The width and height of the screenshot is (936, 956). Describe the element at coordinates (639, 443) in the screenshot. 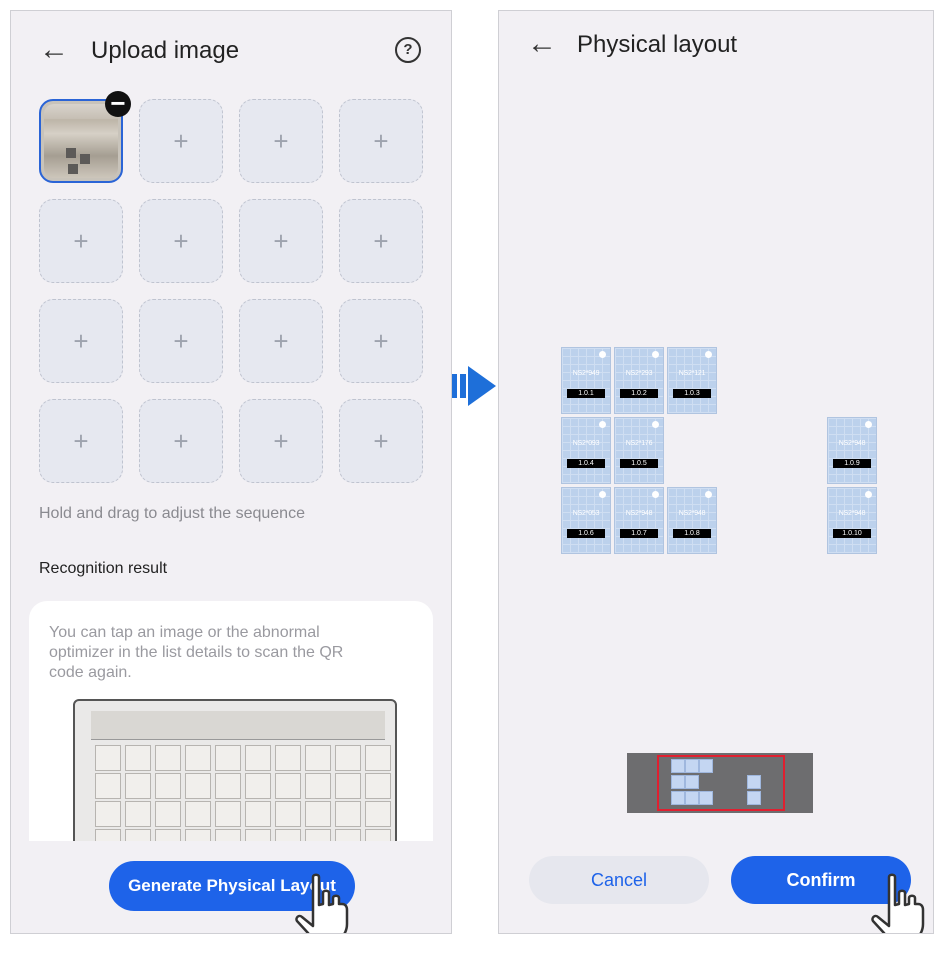

I see `optimizer-serial: NS2*176` at that location.